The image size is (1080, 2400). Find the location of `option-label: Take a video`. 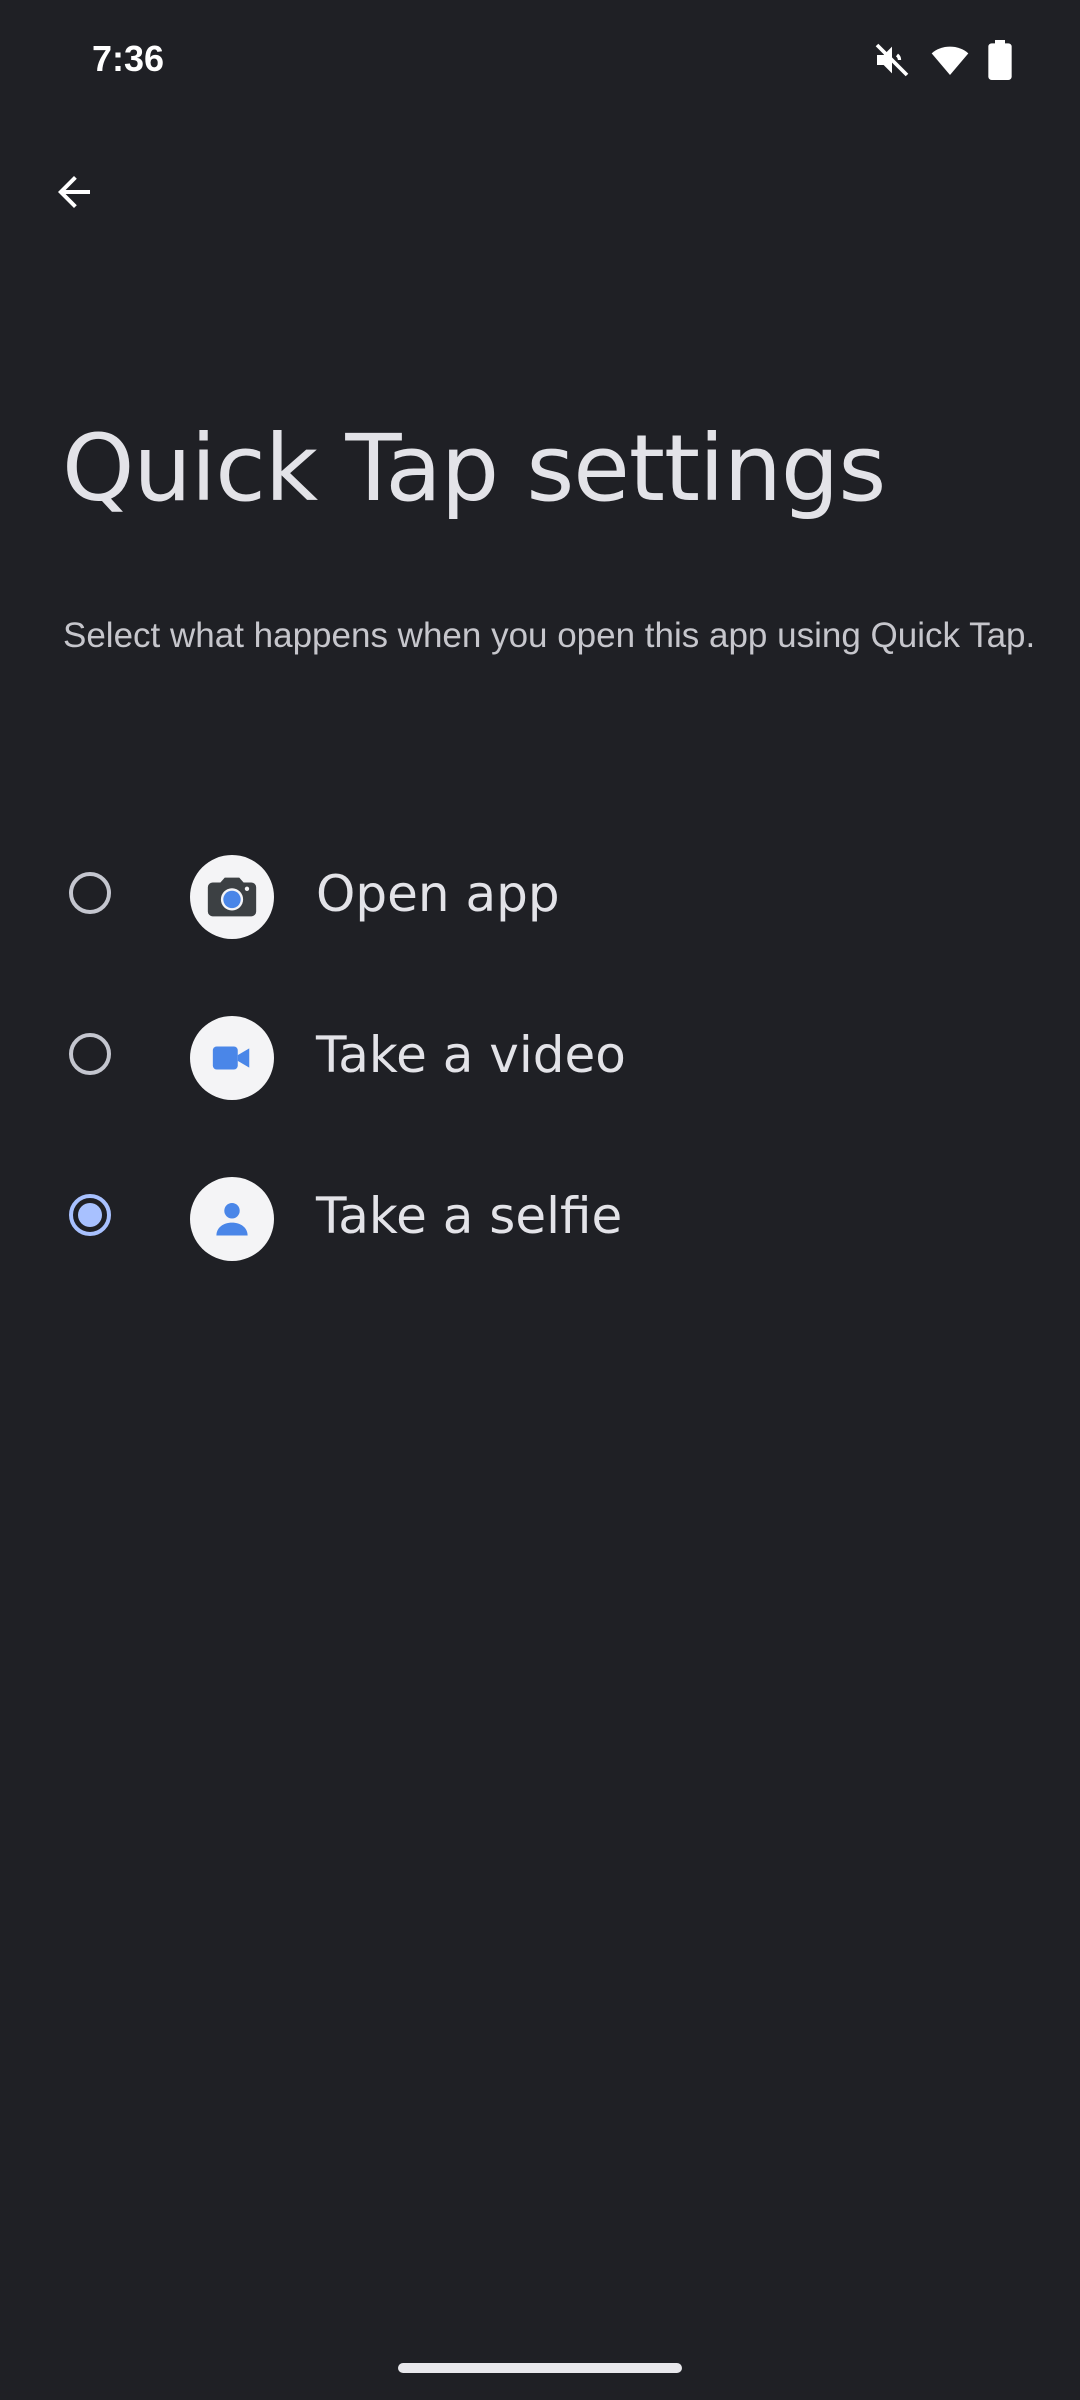

option-label: Take a video is located at coordinates (471, 1055).